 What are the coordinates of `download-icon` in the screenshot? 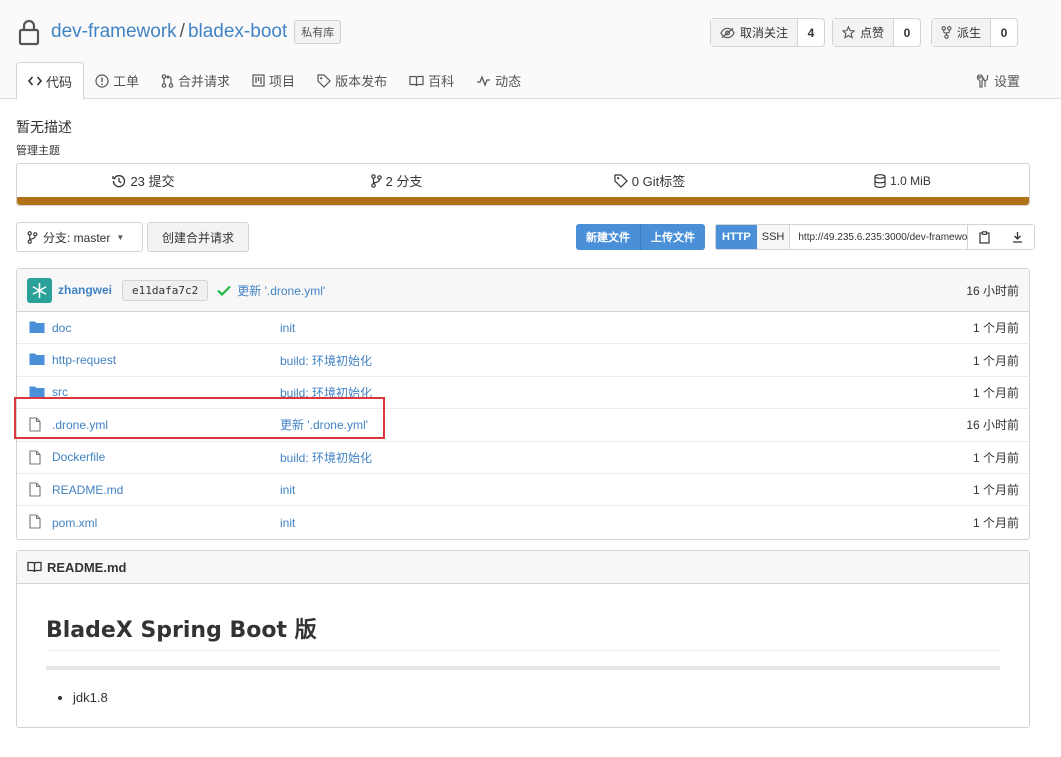 It's located at (1018, 237).